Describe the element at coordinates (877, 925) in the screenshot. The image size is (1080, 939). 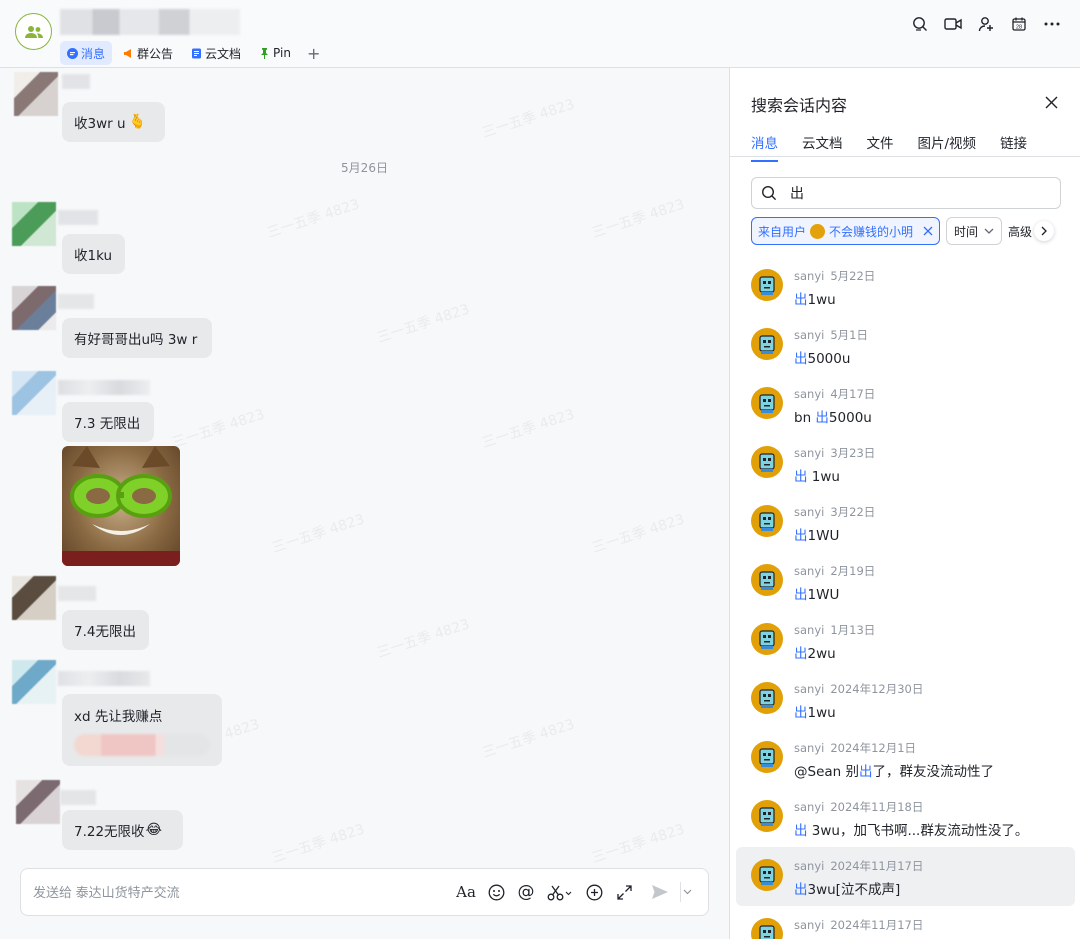
I see `result-date: 2024年11月17日` at that location.